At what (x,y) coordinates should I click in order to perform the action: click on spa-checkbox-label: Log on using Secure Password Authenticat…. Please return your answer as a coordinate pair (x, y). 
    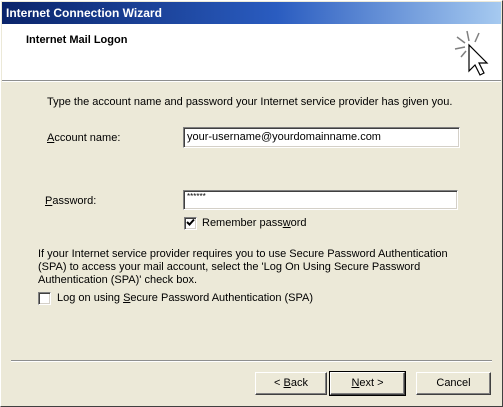
    Looking at the image, I should click on (185, 298).